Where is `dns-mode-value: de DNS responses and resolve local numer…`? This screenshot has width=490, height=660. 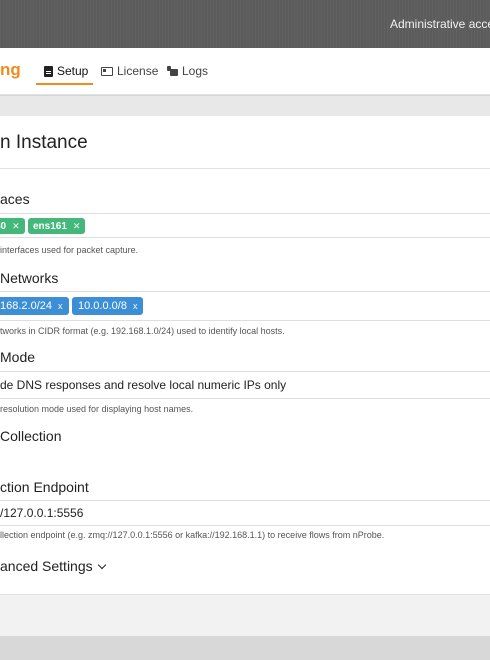 dns-mode-value: de DNS responses and resolve local numer… is located at coordinates (143, 385).